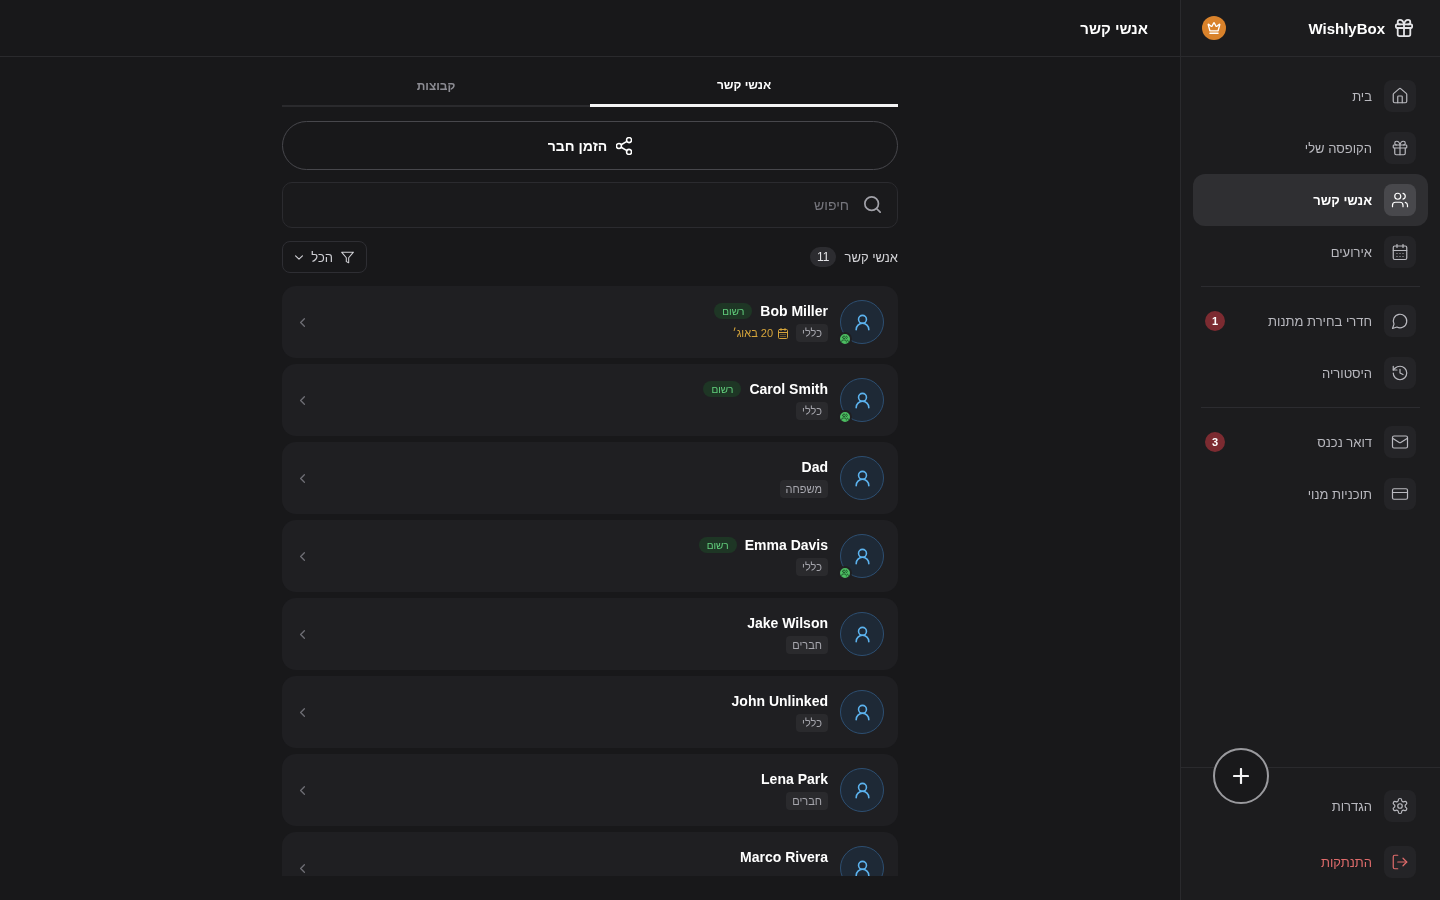 The height and width of the screenshot is (900, 1440). I want to click on chat-bubble-icon, so click(1400, 321).